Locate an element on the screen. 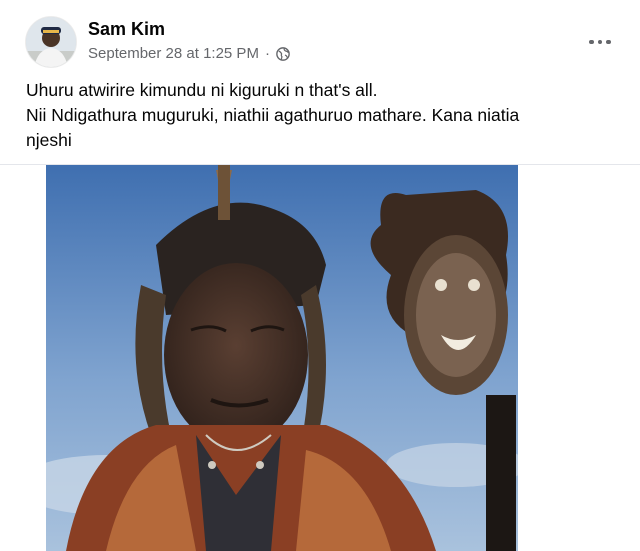  globe-icon is located at coordinates (283, 53).